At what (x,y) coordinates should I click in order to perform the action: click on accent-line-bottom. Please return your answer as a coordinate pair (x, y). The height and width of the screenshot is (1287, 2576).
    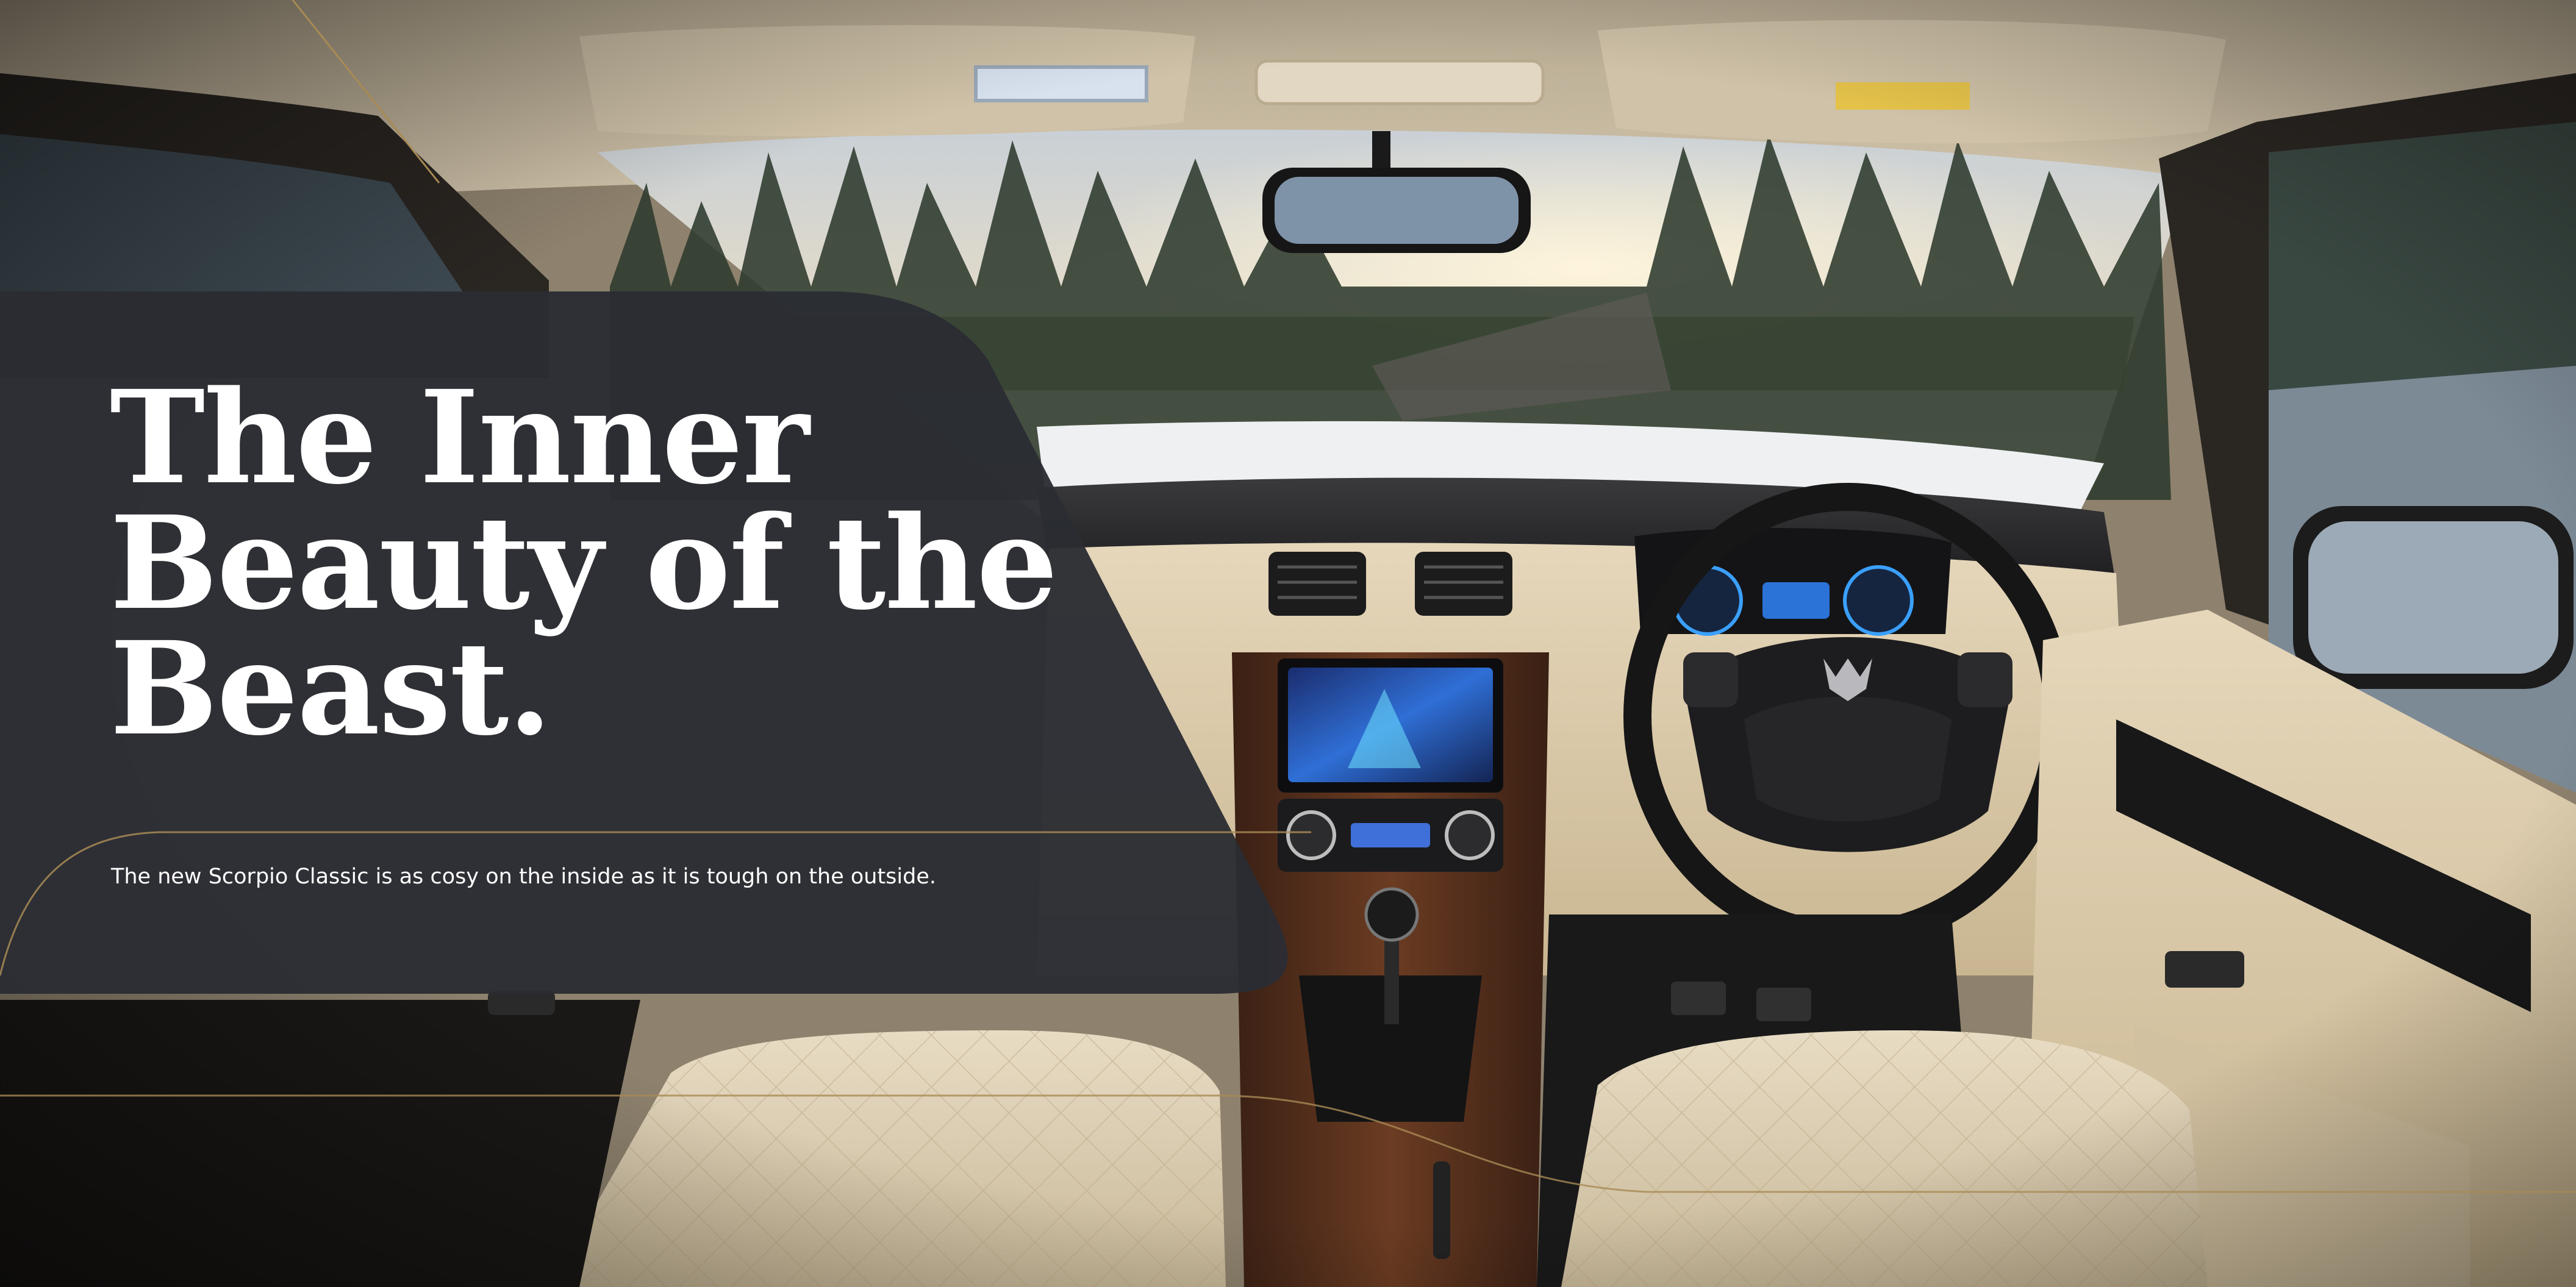
    Looking at the image, I should click on (1288, 1143).